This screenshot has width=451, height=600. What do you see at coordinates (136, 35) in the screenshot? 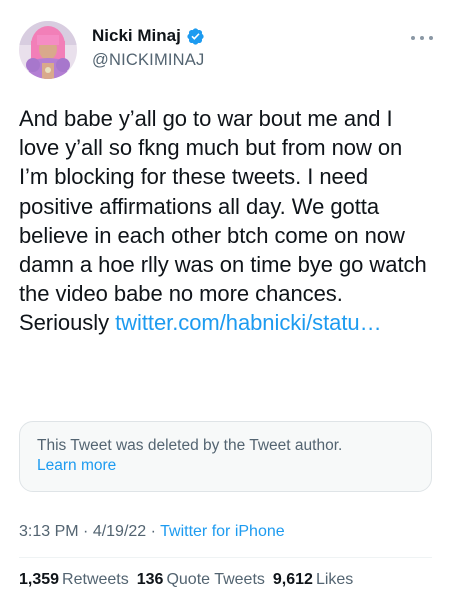
I see `author-display-name: Nicki Minaj` at bounding box center [136, 35].